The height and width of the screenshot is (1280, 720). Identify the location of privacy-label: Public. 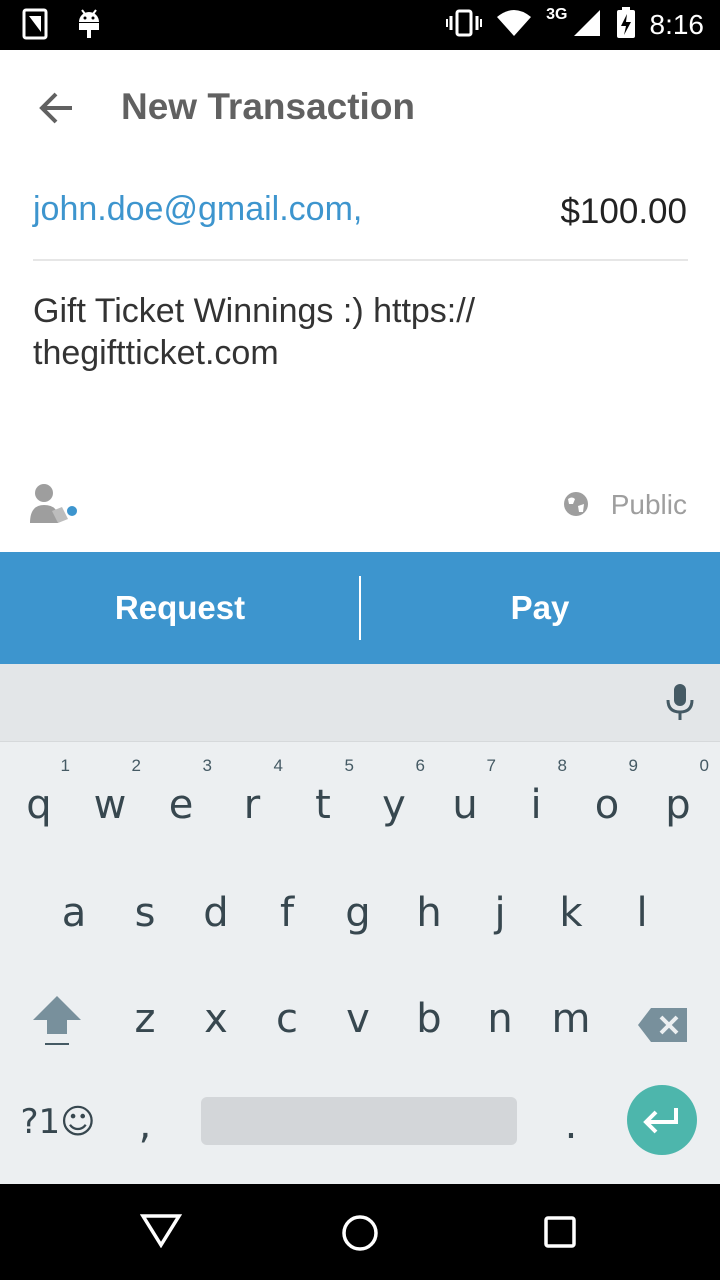
(649, 505).